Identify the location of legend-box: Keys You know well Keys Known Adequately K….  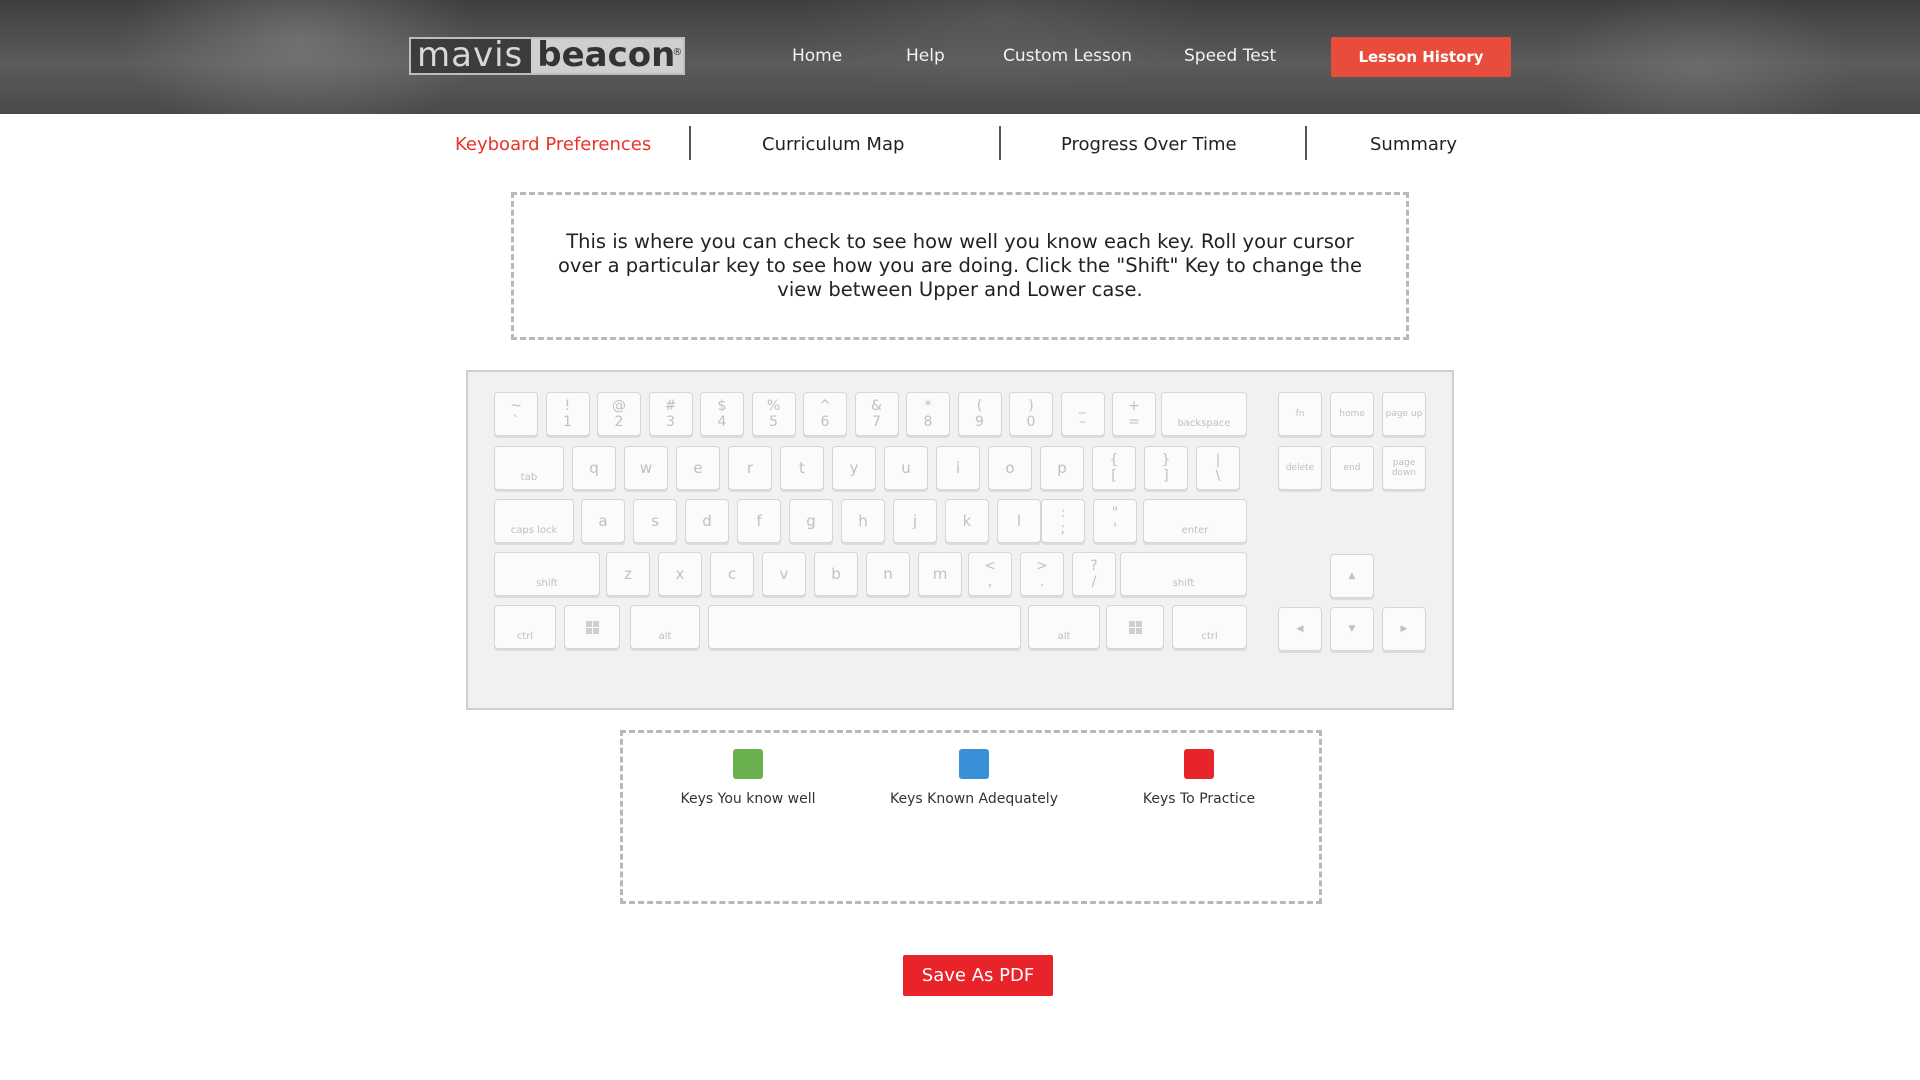
(971, 817).